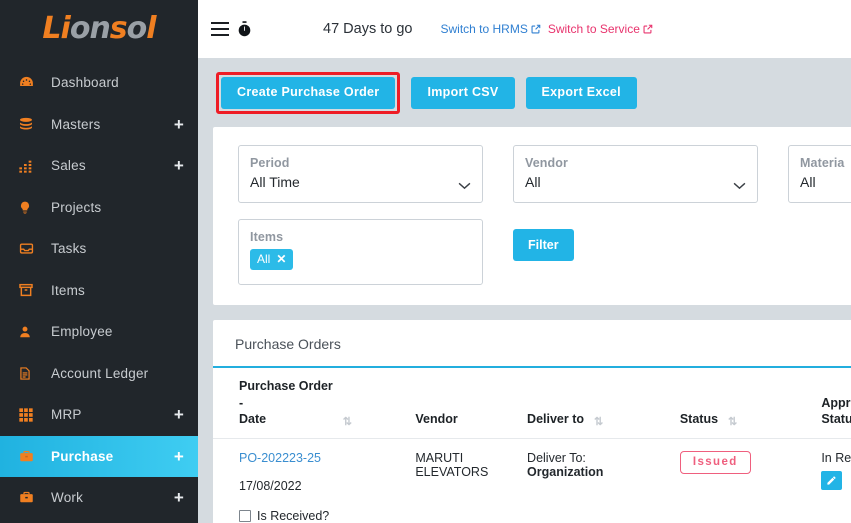 The height and width of the screenshot is (523, 851). I want to click on column-status: Status ⇅, so click(750, 403).